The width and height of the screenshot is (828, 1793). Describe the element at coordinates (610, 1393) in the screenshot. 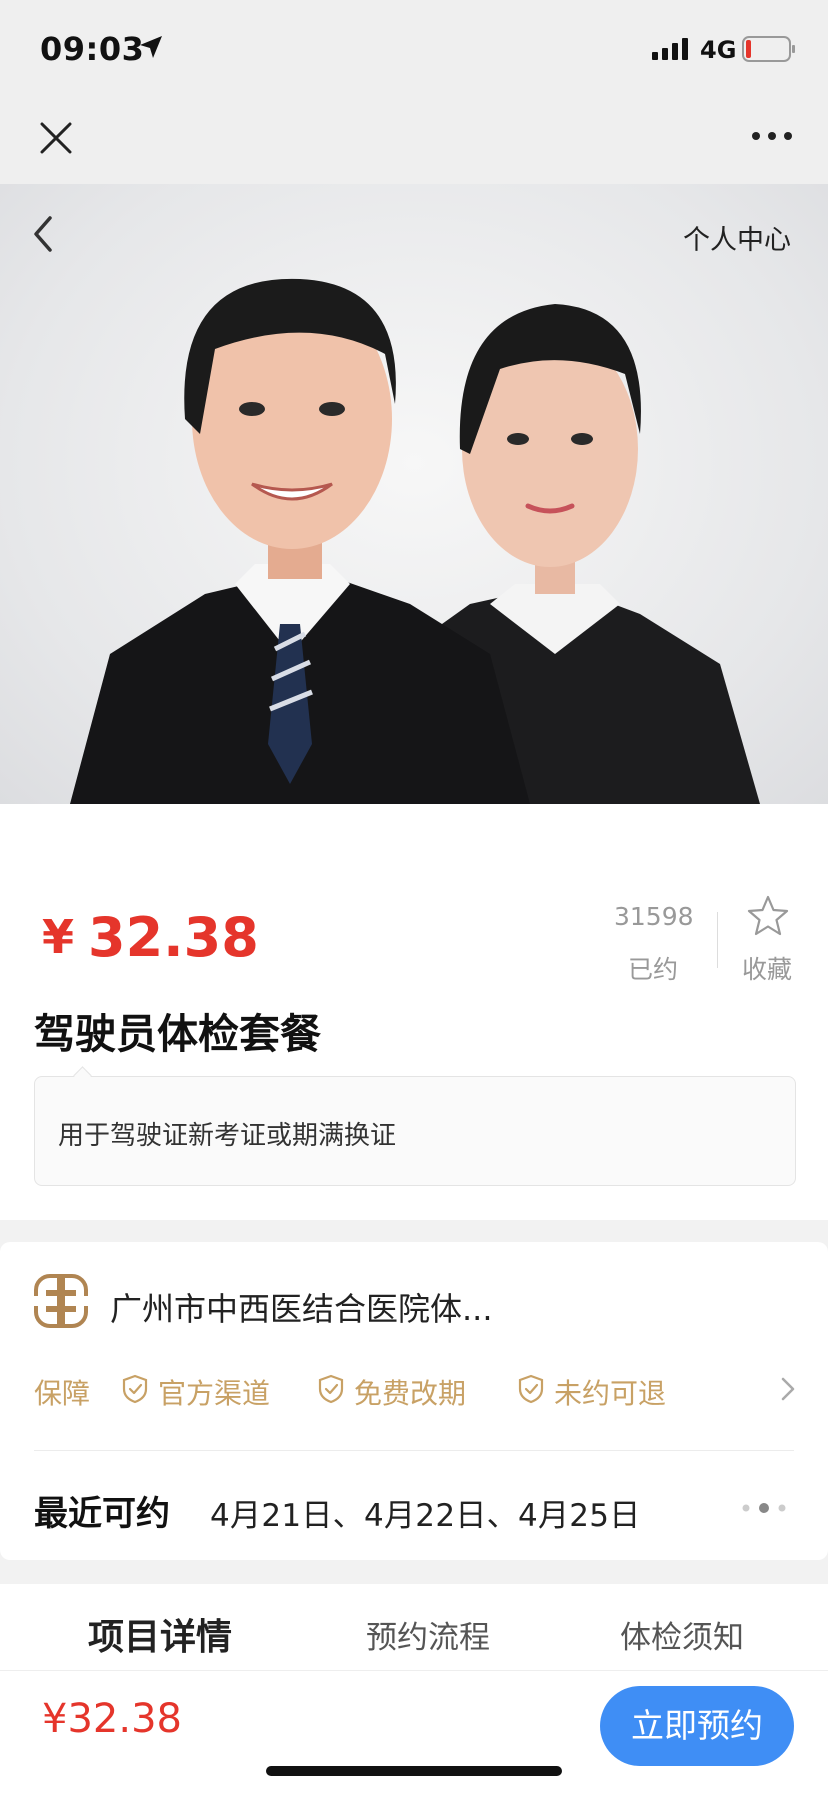

I see `guarantee-refund-unbooked: 未约可退` at that location.